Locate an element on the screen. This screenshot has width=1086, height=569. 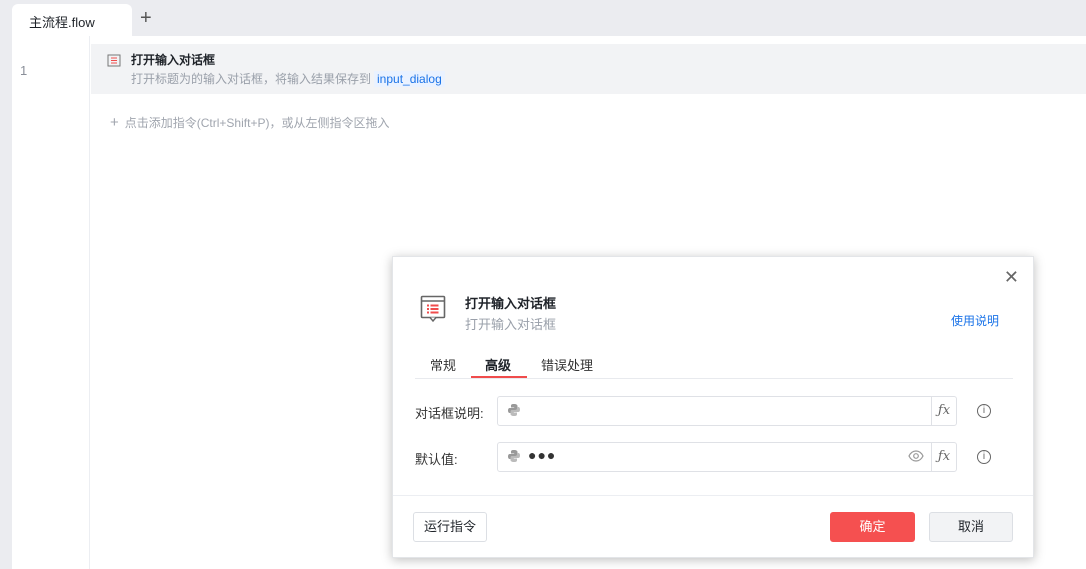
step-desc-text: 打开标题为的输入对话框，将输入结果保存到 is located at coordinates (251, 79).